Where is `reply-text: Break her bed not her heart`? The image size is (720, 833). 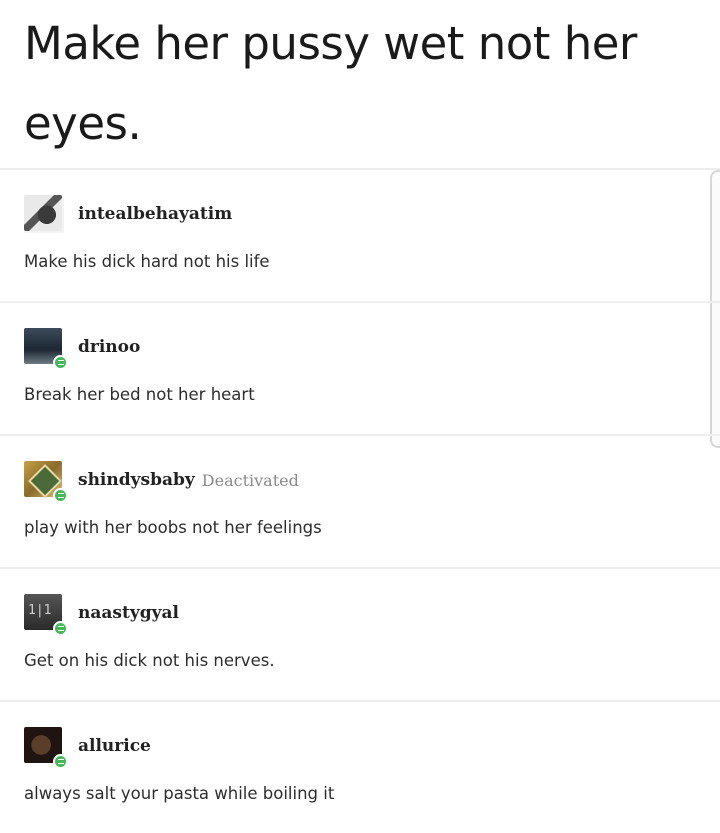
reply-text: Break her bed not her heart is located at coordinates (139, 394).